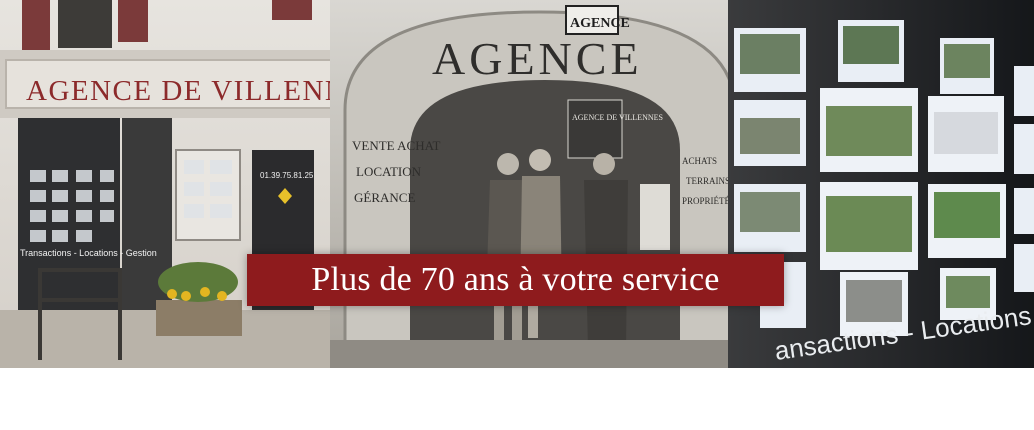 The width and height of the screenshot is (1034, 430). What do you see at coordinates (133, 21) in the screenshot?
I see `shutter-right` at bounding box center [133, 21].